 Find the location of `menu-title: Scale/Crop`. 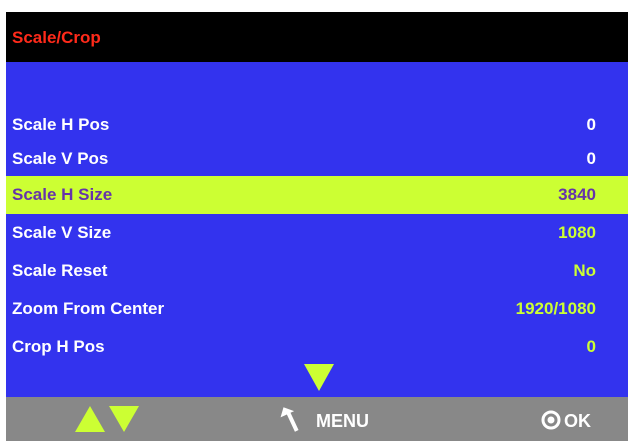

menu-title: Scale/Crop is located at coordinates (56, 37).